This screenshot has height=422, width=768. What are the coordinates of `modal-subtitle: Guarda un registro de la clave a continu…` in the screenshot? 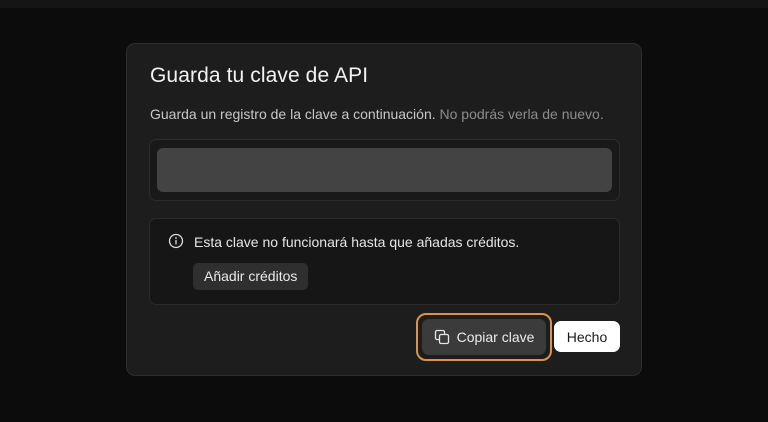 It's located at (377, 114).